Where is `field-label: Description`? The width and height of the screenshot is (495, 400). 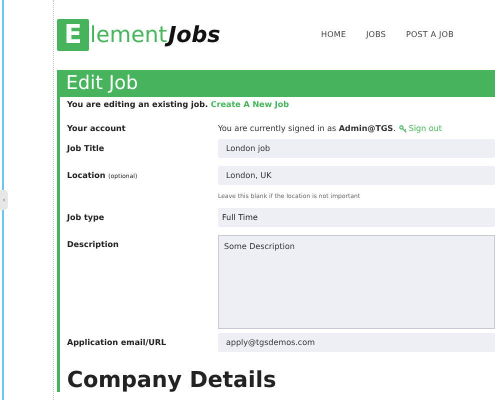
field-label: Description is located at coordinates (93, 245).